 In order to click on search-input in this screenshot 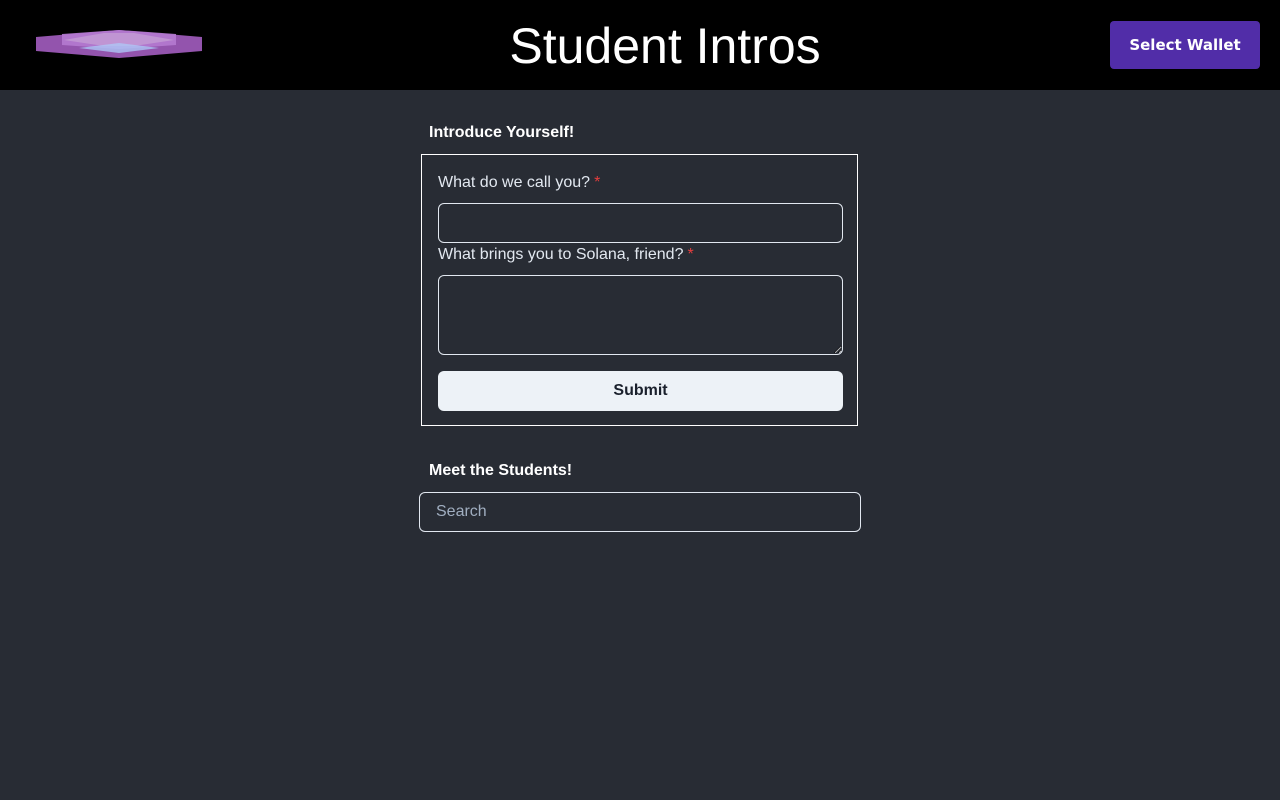, I will do `click(640, 512)`.